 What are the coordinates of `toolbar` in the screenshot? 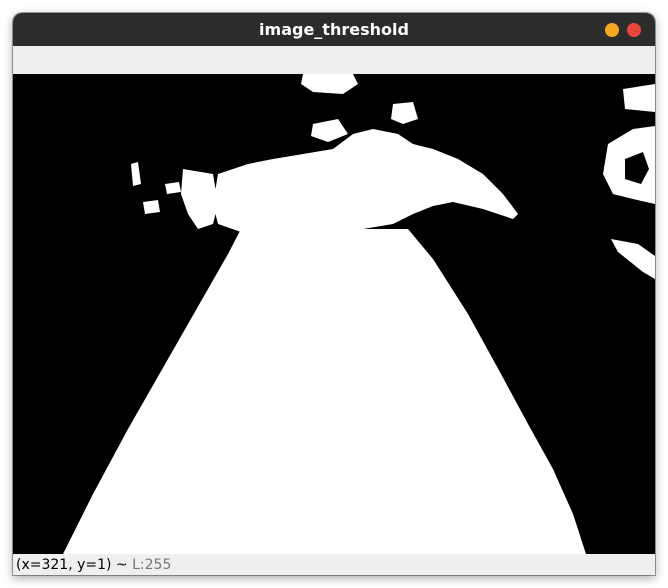 It's located at (334, 60).